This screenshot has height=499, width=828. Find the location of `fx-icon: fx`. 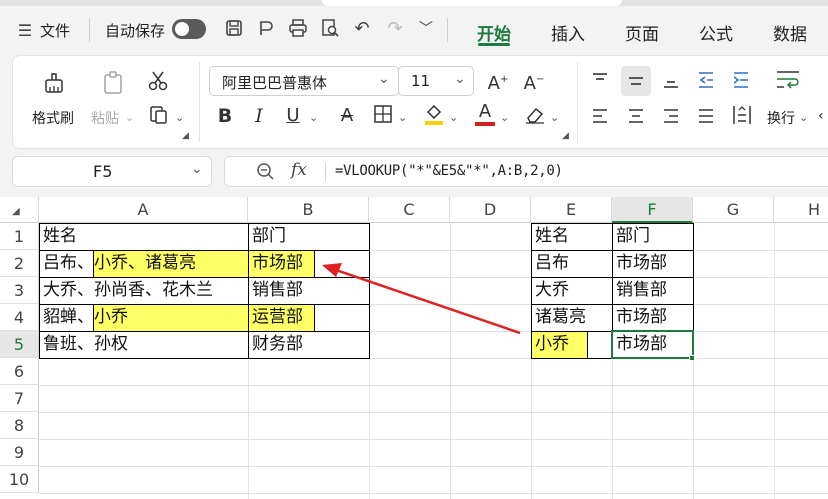

fx-icon: fx is located at coordinates (299, 170).